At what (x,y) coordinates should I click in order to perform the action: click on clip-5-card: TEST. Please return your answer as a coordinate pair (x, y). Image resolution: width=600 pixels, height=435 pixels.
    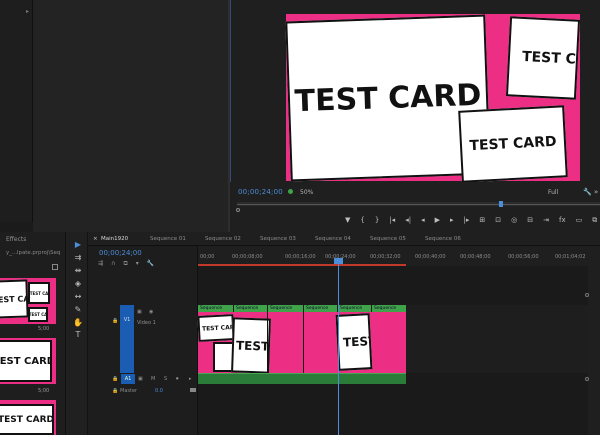
    Looking at the image, I should click on (354, 342).